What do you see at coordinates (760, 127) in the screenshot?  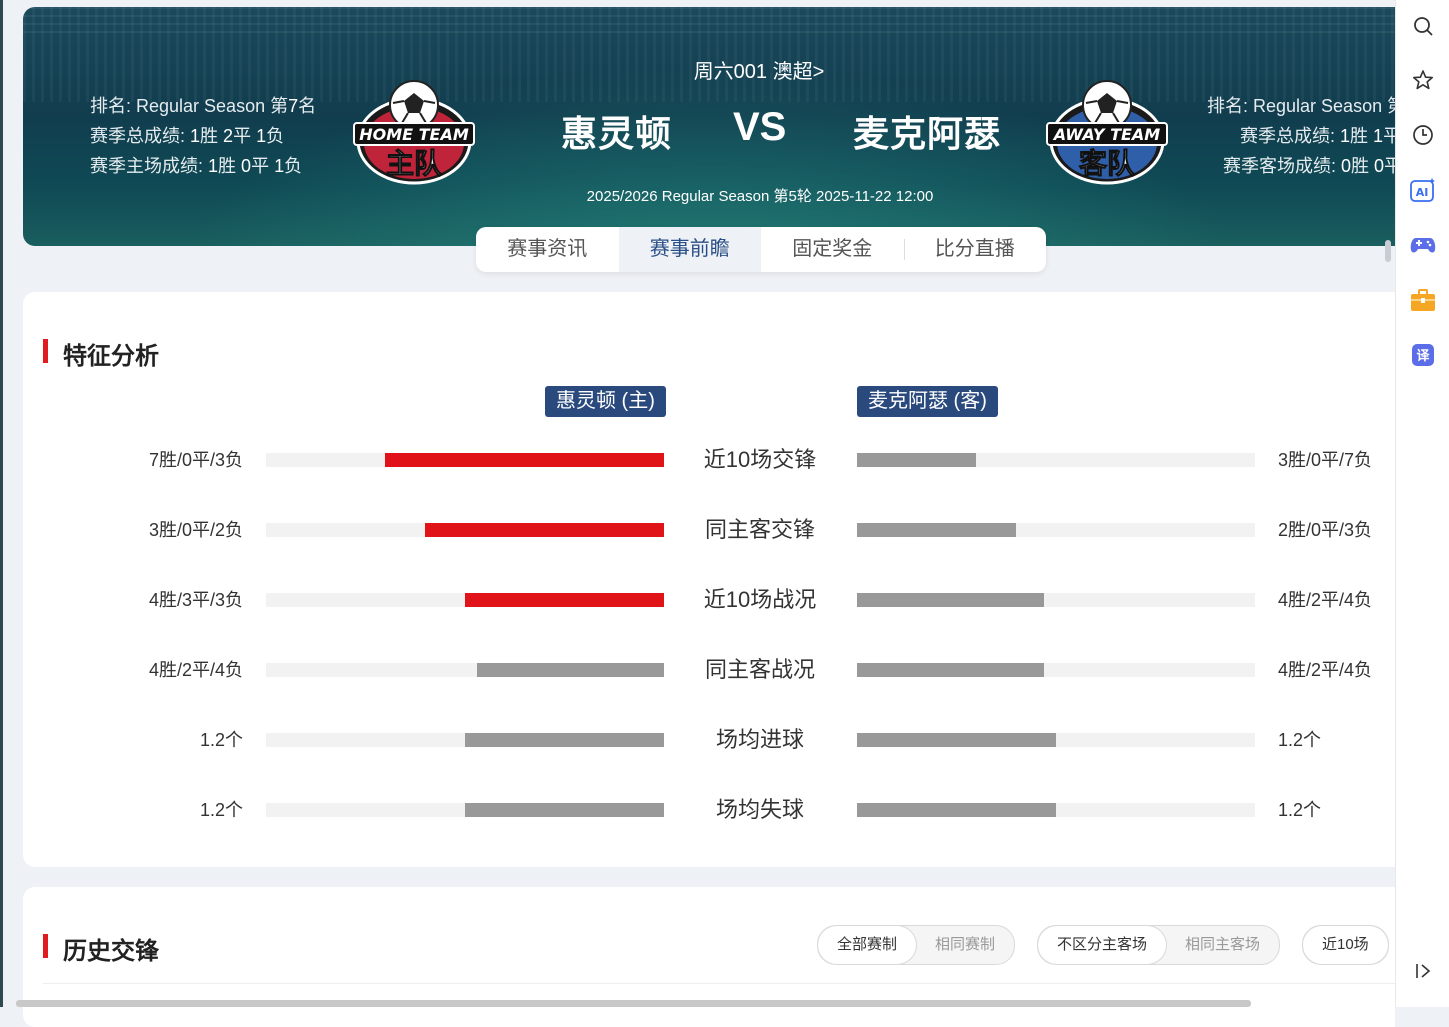 I see `vs-label: VS` at bounding box center [760, 127].